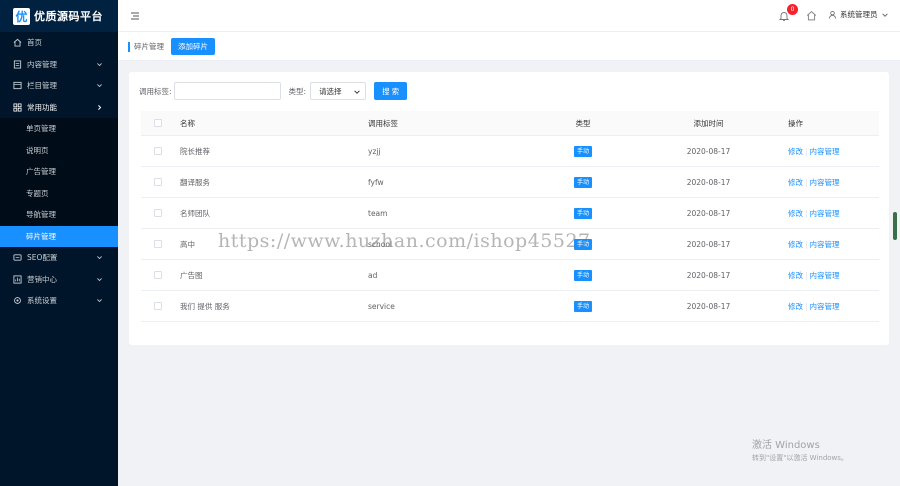 This screenshot has width=900, height=486. What do you see at coordinates (149, 46) in the screenshot?
I see `breadcrumb-current: 碎片管理` at bounding box center [149, 46].